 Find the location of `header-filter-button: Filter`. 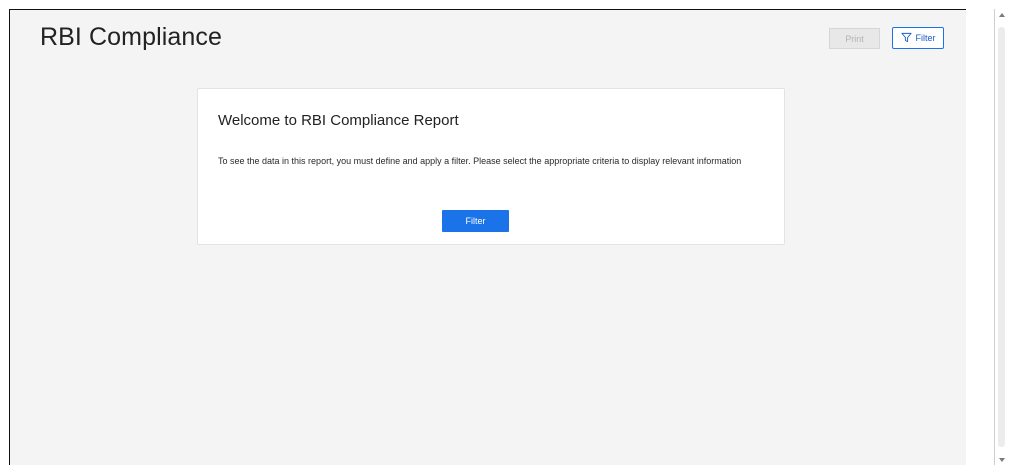

header-filter-button: Filter is located at coordinates (918, 38).